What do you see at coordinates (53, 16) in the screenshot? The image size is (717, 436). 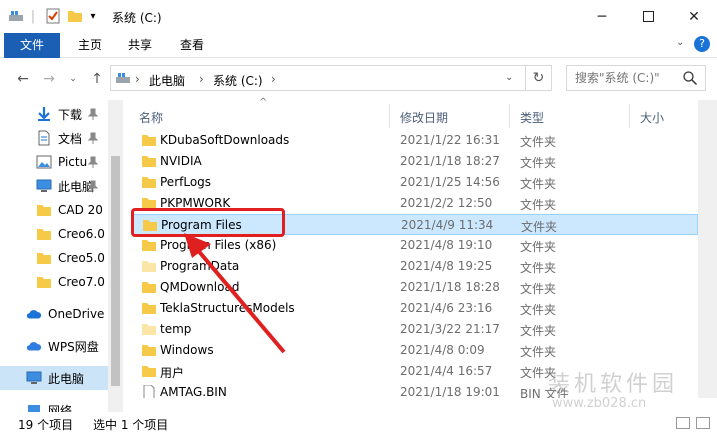 I see `properties-icon` at bounding box center [53, 16].